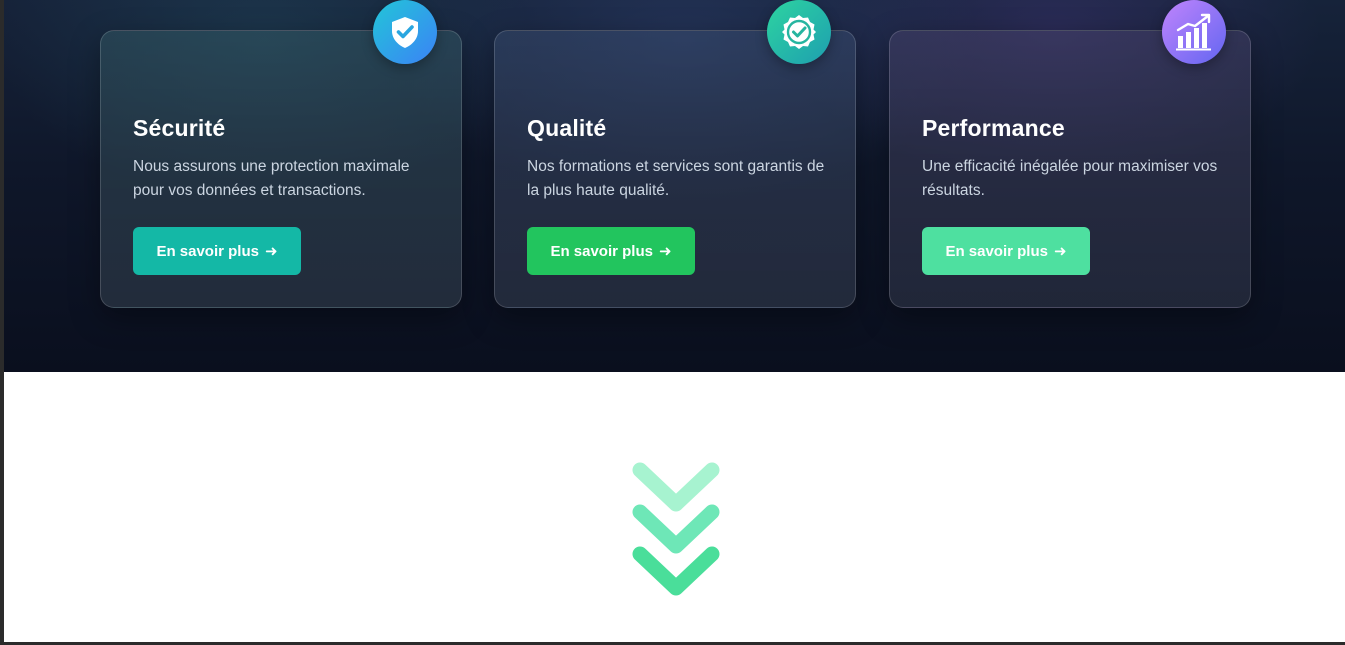  What do you see at coordinates (799, 32) in the screenshot?
I see `badge-check-icon` at bounding box center [799, 32].